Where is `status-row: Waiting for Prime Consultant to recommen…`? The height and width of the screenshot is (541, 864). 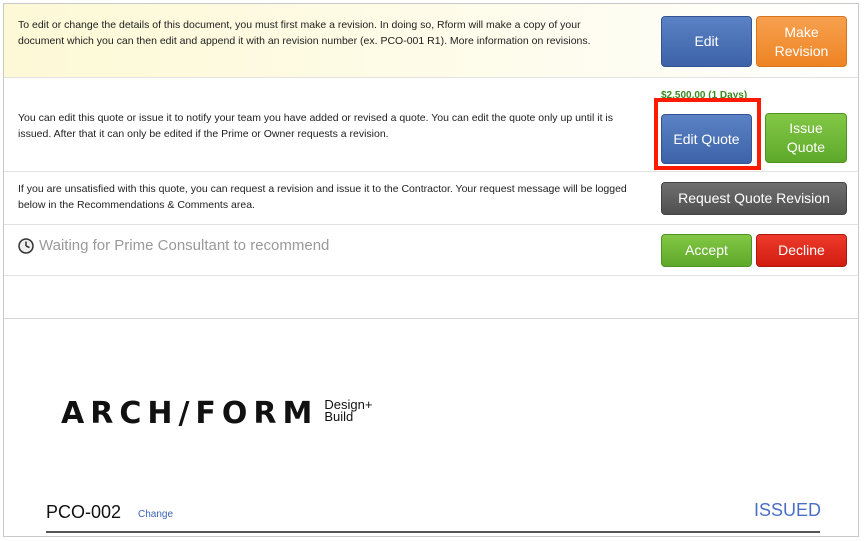 status-row: Waiting for Prime Consultant to recommen… is located at coordinates (431, 250).